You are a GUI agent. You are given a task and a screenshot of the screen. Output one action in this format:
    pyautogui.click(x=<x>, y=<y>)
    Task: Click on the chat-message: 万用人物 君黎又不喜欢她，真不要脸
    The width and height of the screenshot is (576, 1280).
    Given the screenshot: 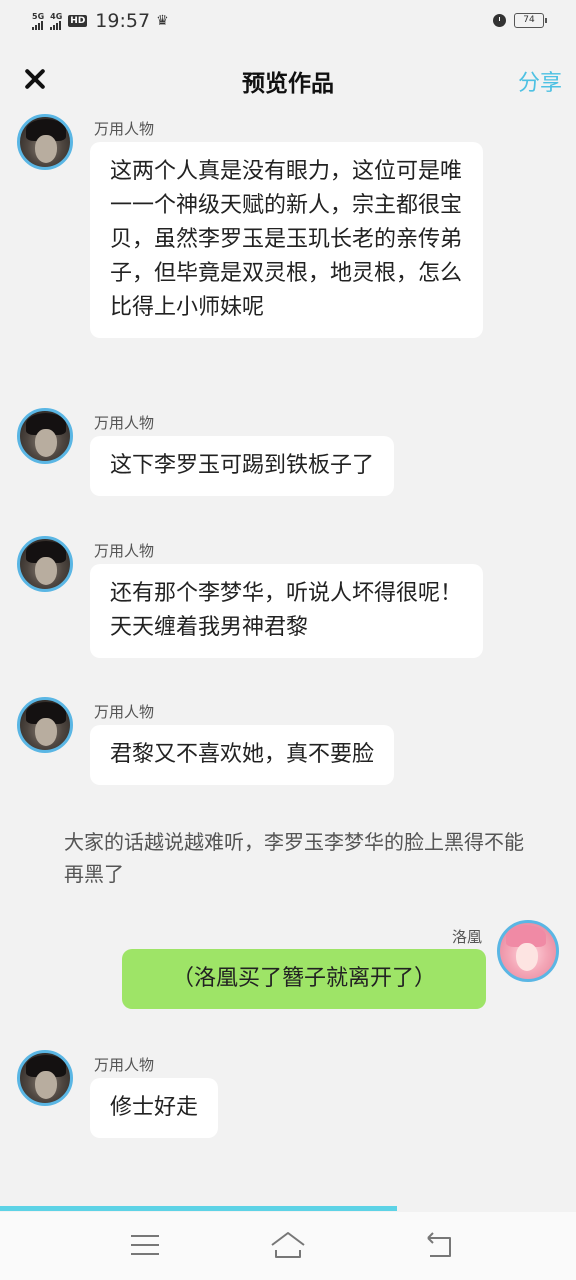 What is the action you would take?
    pyautogui.click(x=288, y=742)
    